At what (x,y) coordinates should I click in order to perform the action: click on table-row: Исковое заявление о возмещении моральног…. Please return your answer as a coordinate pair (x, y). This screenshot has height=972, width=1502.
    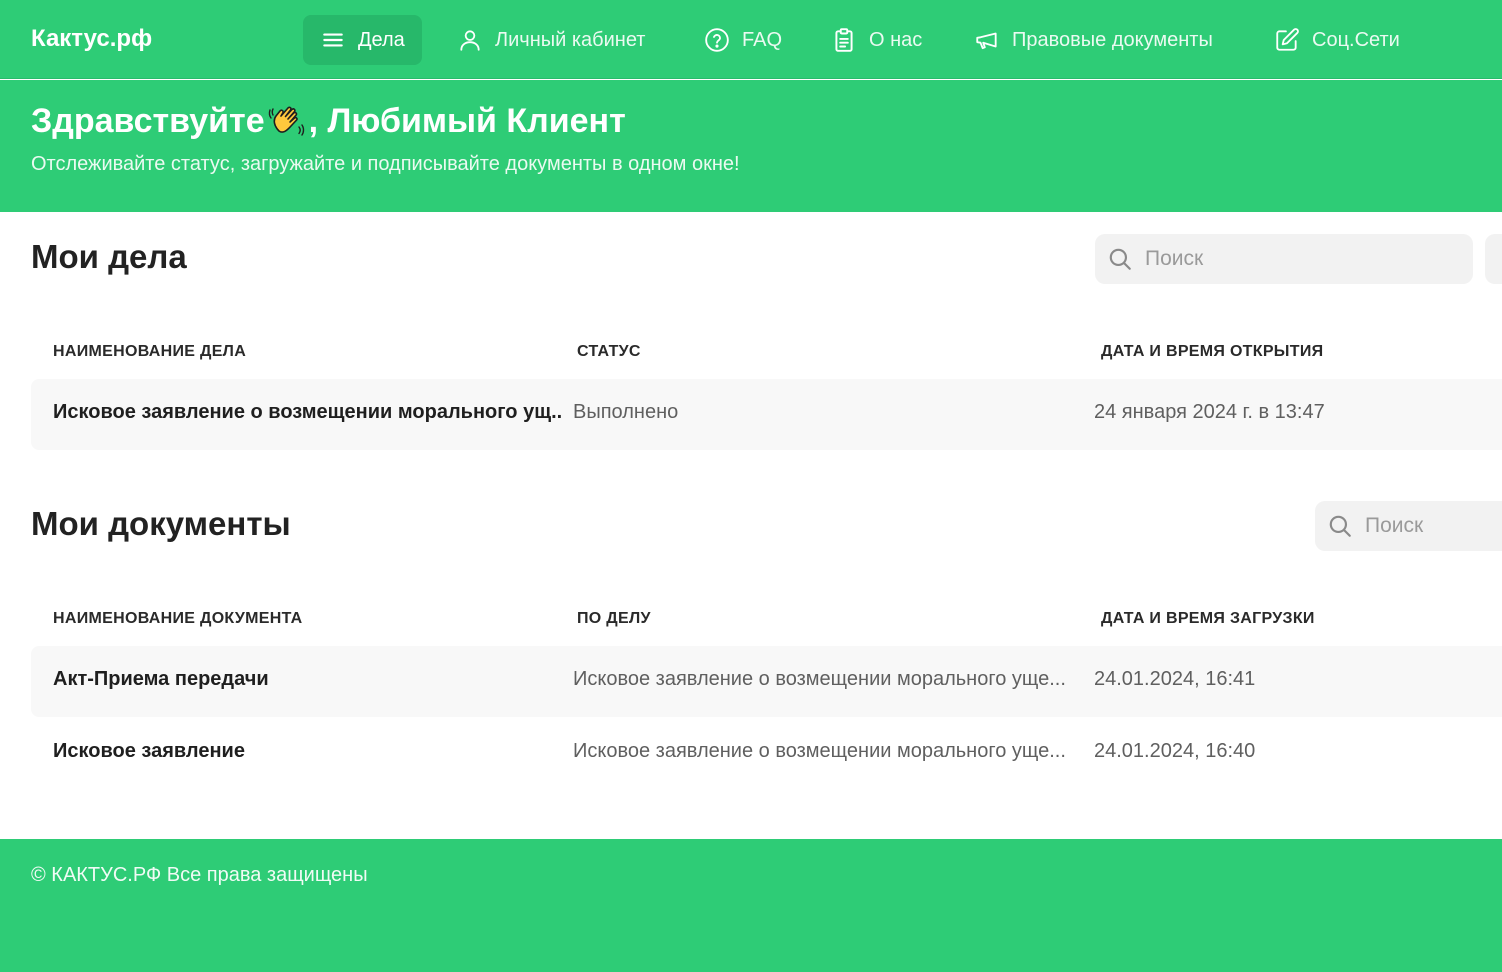
    Looking at the image, I should click on (766, 414).